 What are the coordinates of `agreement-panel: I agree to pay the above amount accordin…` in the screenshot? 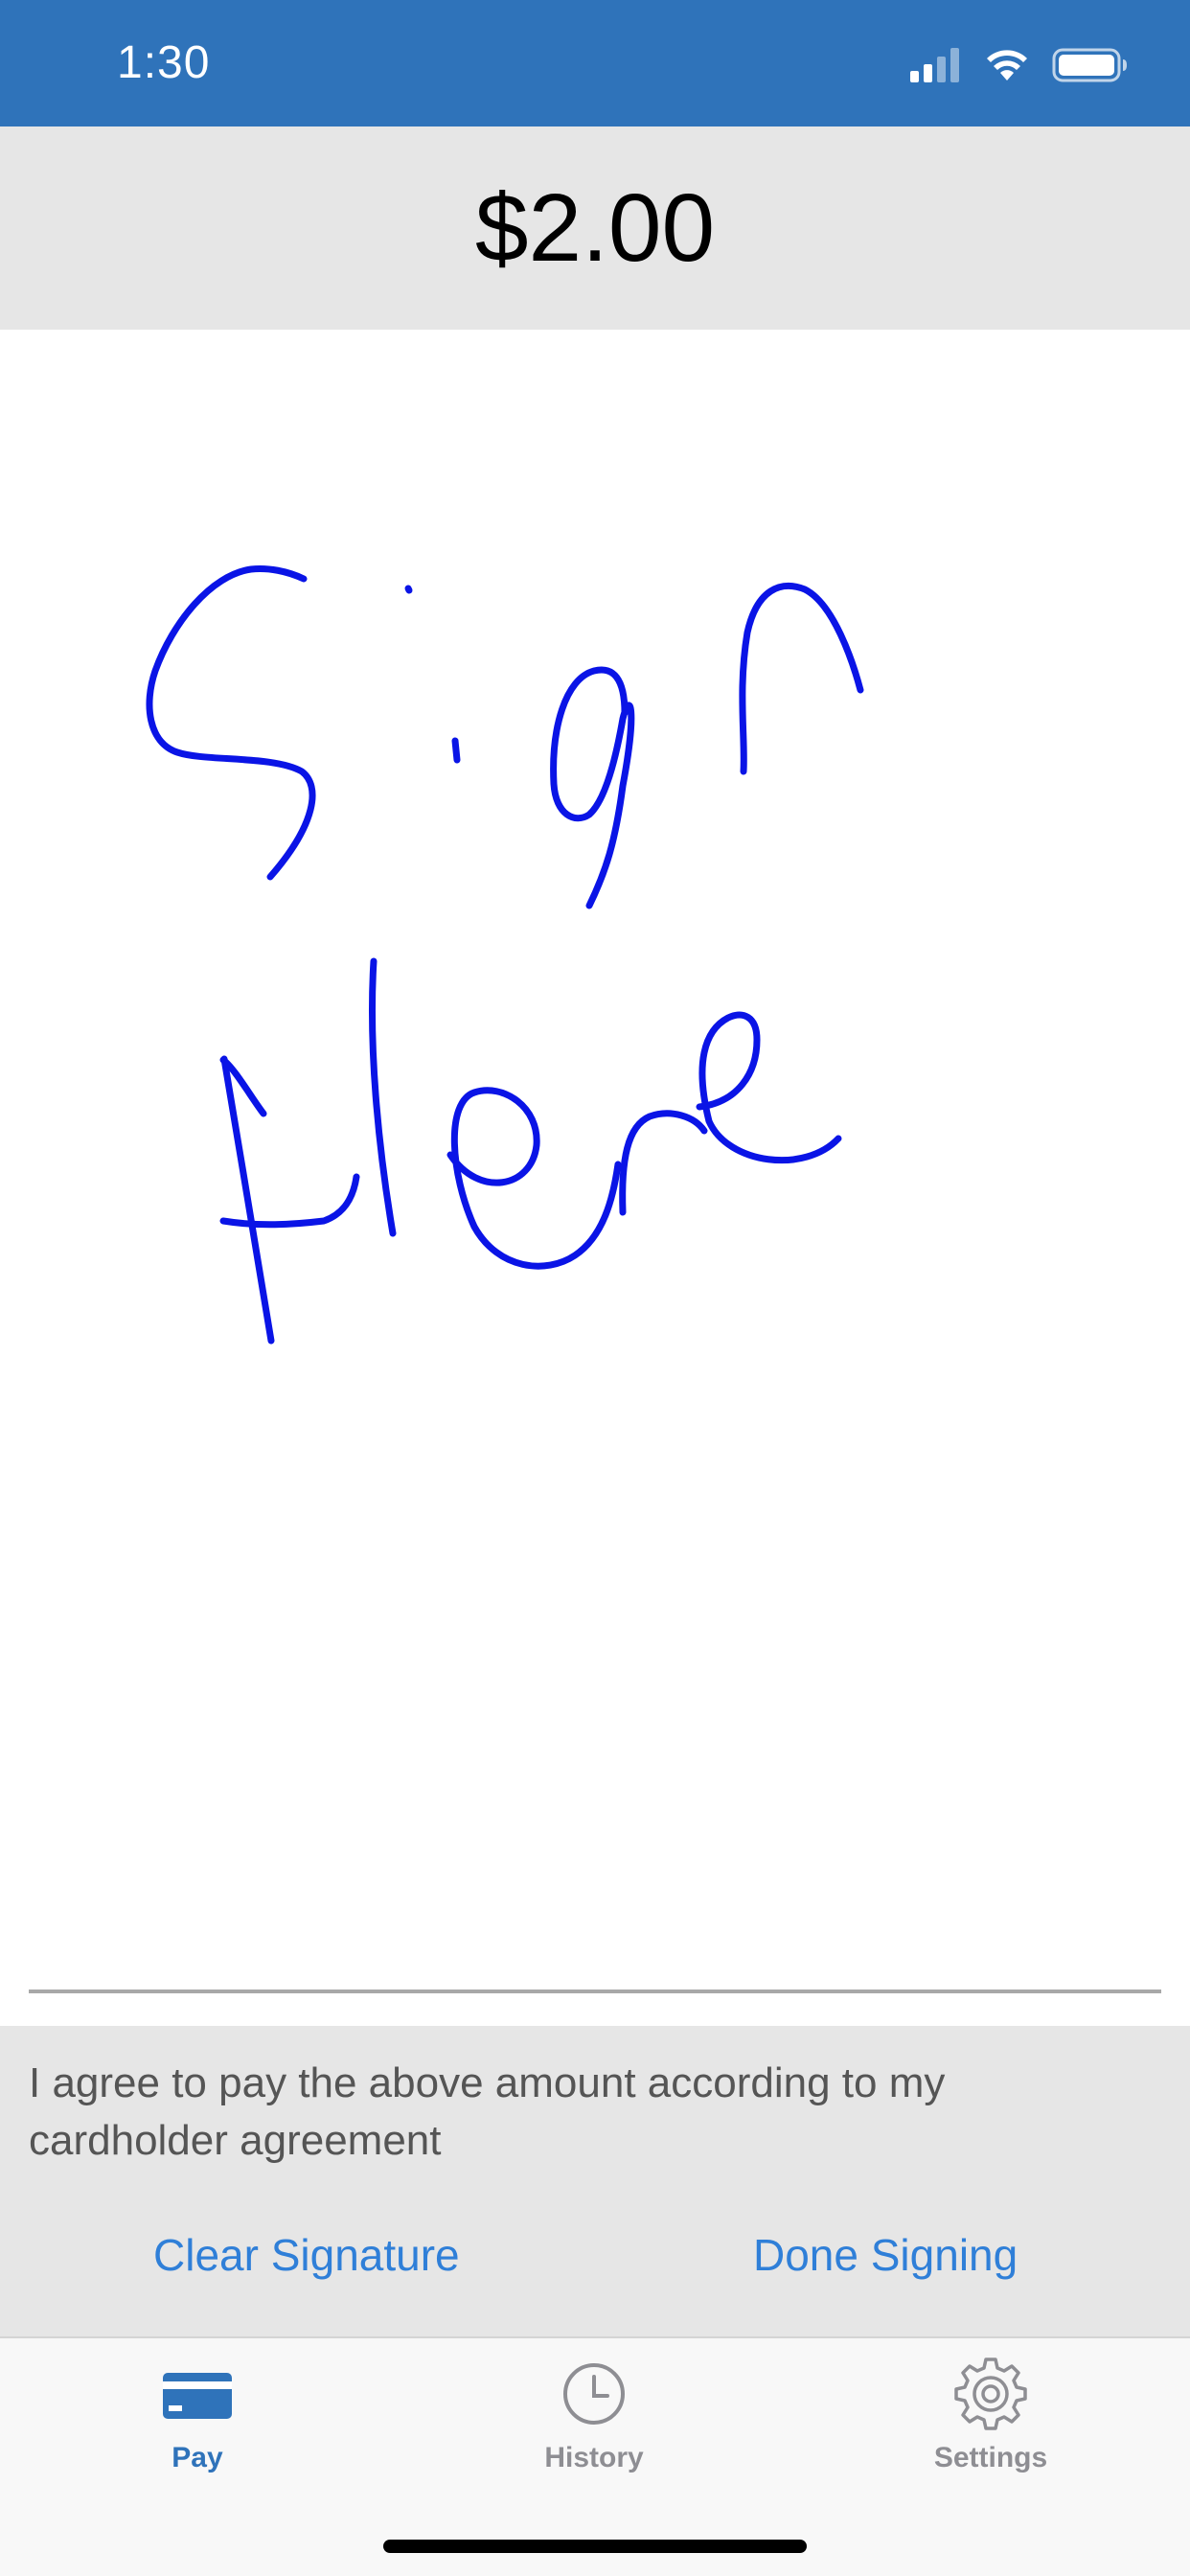 It's located at (595, 2181).